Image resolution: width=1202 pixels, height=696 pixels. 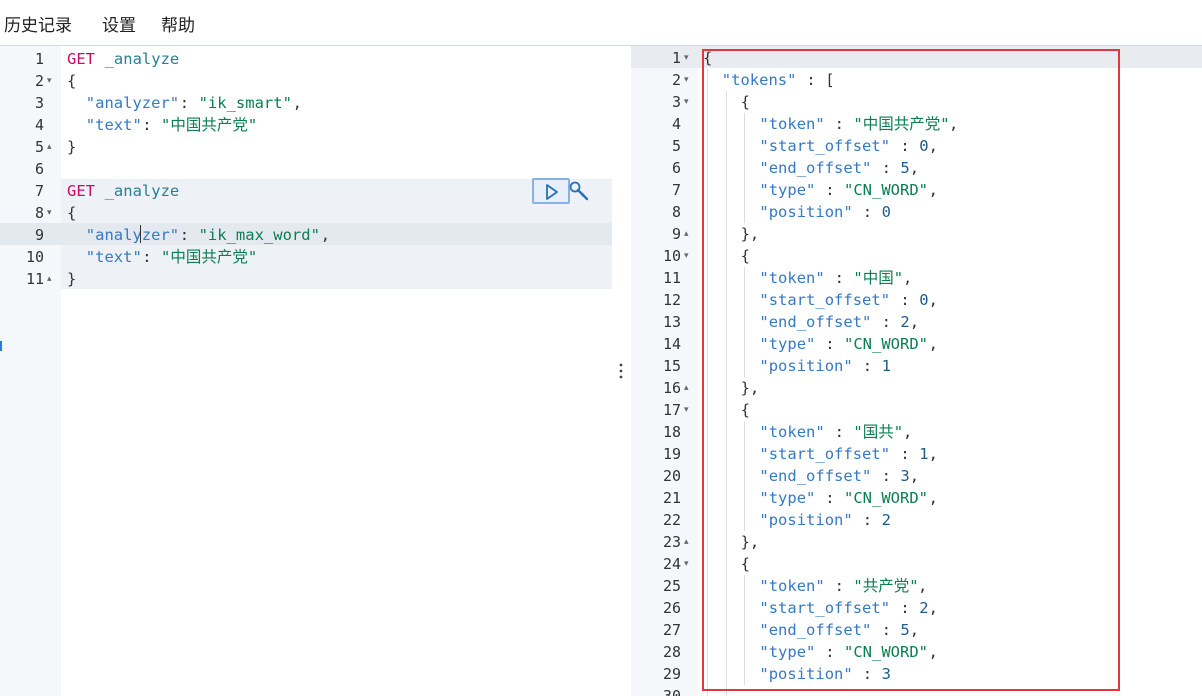 What do you see at coordinates (886, 520) in the screenshot?
I see `position-value: 2` at bounding box center [886, 520].